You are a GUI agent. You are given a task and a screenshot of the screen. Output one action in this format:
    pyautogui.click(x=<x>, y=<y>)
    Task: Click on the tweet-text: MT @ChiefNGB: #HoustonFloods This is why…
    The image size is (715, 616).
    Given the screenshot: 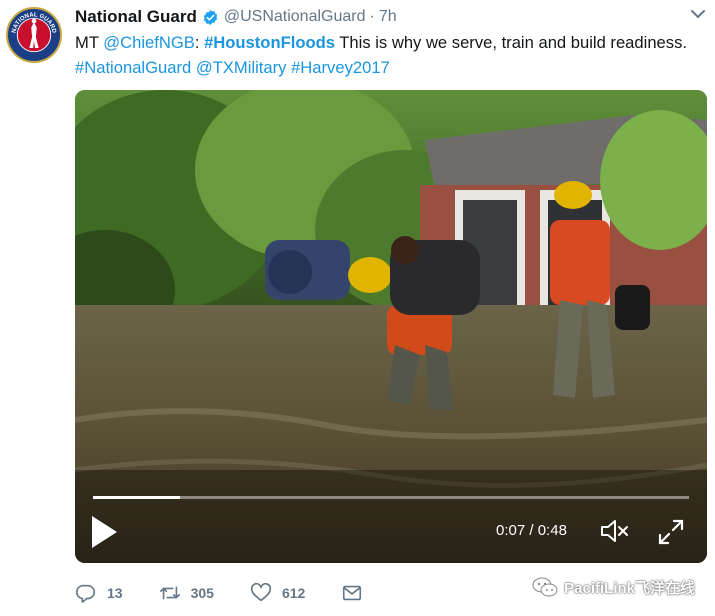 What is the action you would take?
    pyautogui.click(x=391, y=55)
    